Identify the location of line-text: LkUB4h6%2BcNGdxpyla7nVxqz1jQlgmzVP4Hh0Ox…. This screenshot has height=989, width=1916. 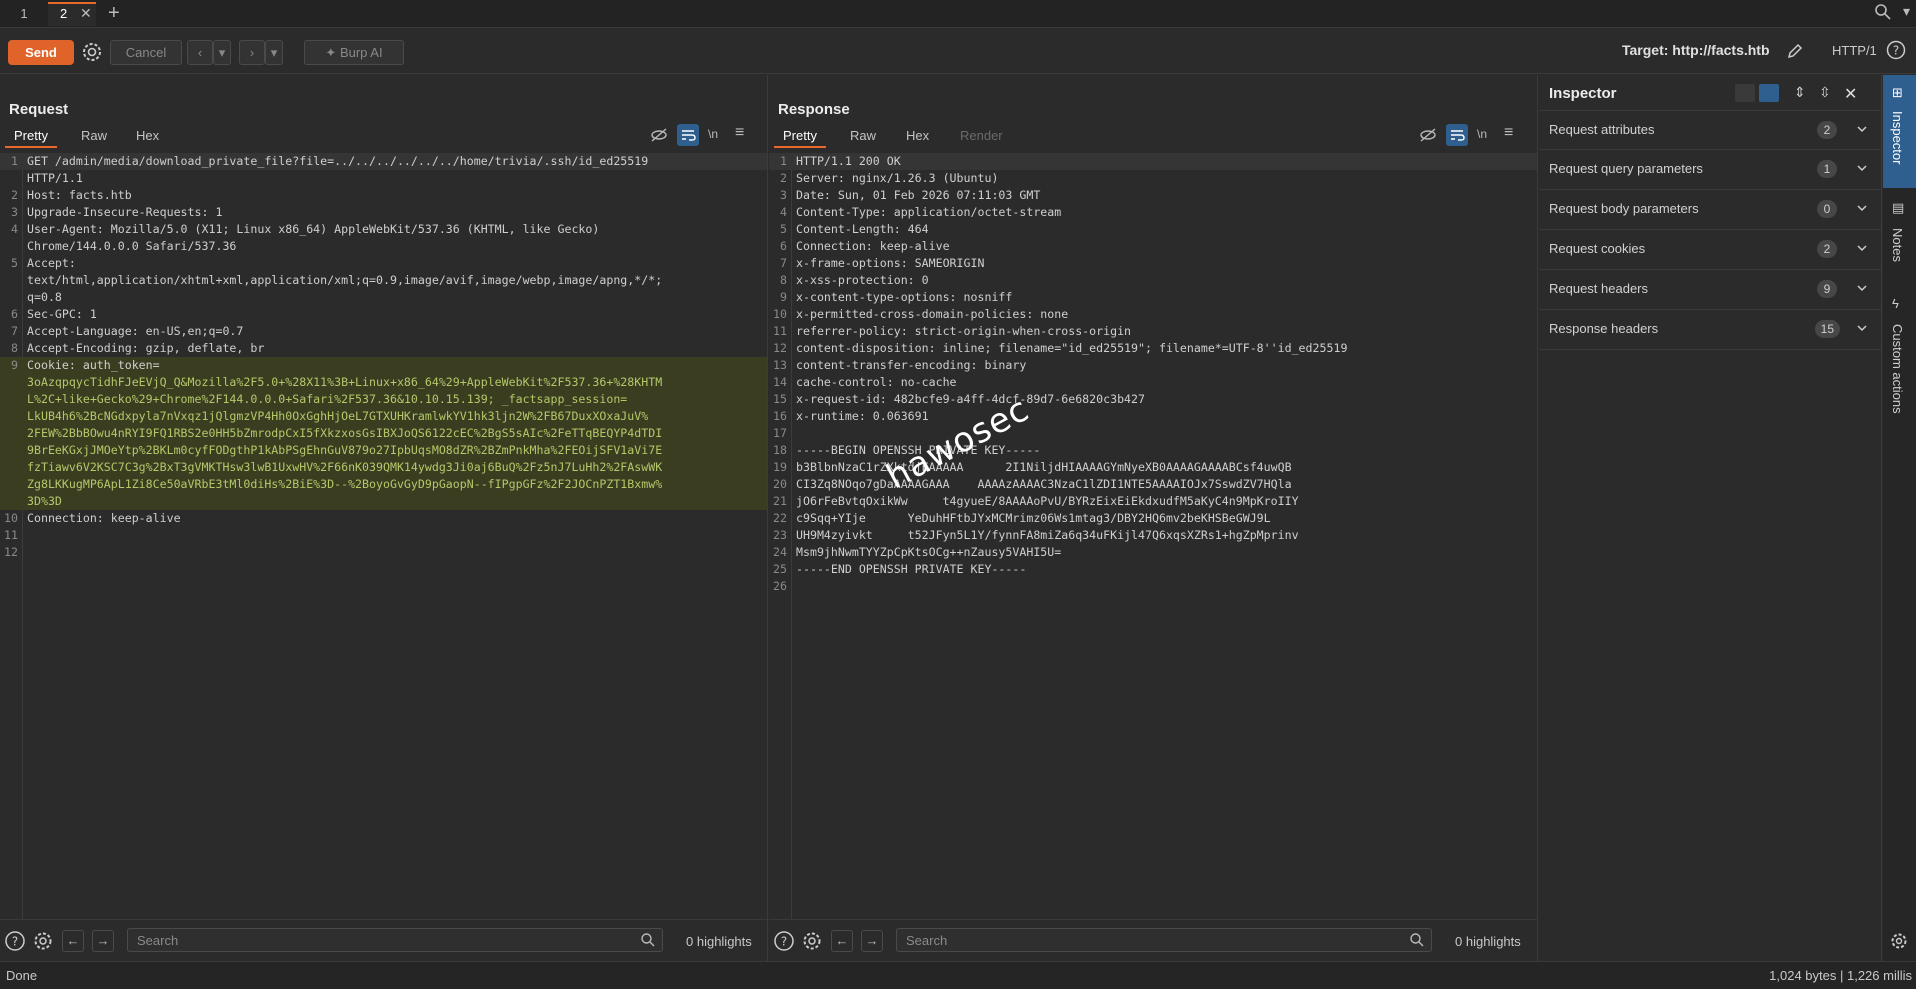
(338, 416).